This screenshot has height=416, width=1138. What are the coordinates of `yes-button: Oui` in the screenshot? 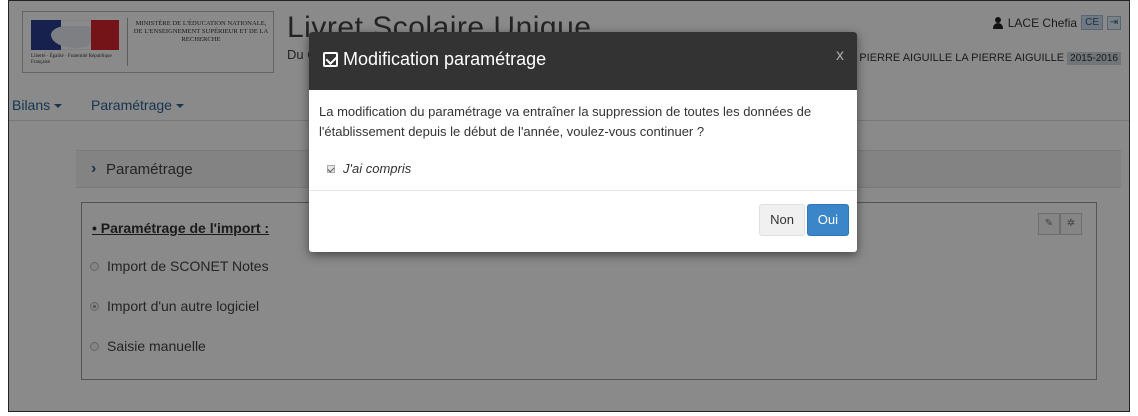 It's located at (827, 220).